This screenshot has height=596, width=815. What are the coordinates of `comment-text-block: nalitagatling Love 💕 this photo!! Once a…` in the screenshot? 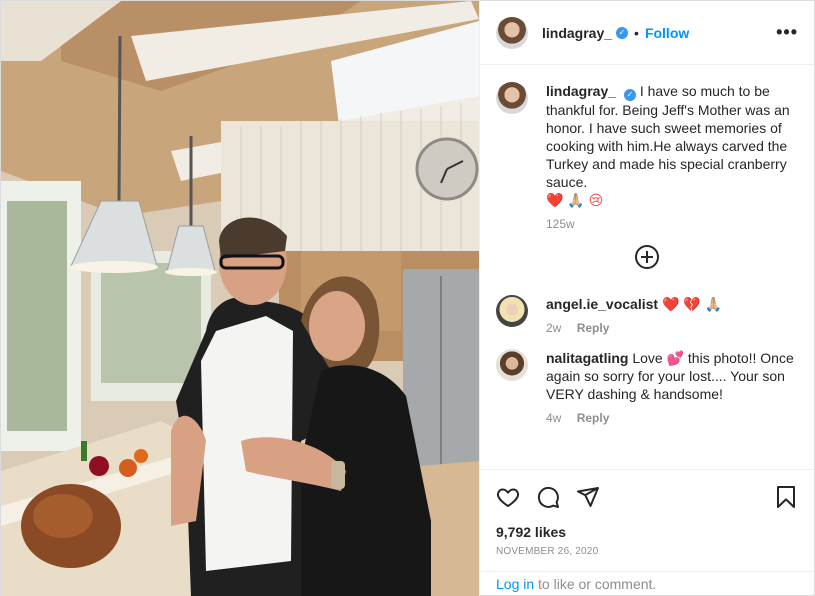 It's located at (671, 376).